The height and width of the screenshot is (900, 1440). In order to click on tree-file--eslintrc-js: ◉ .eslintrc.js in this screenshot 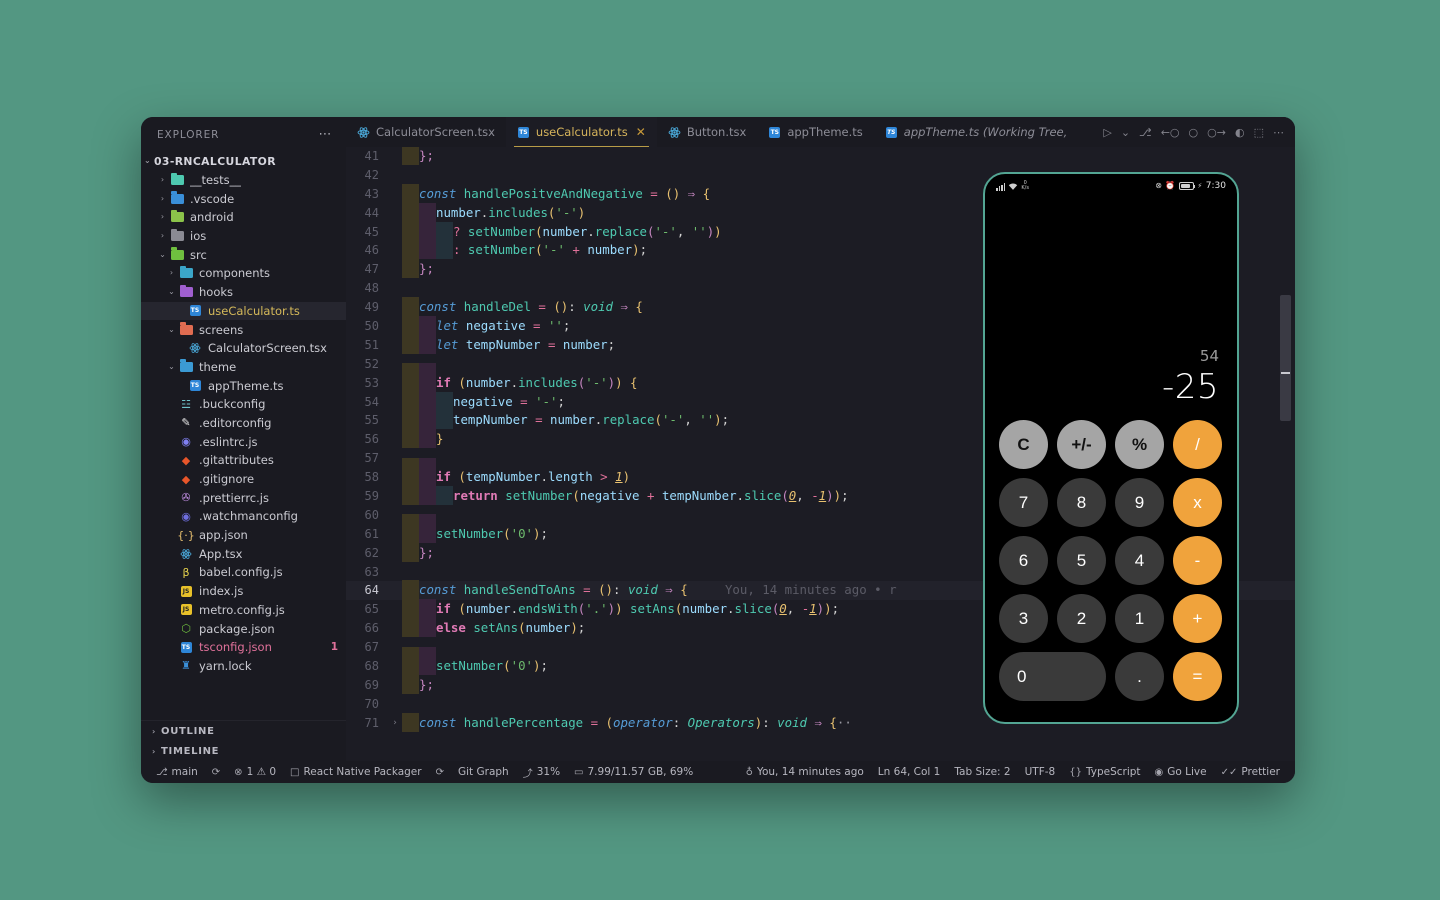, I will do `click(243, 441)`.